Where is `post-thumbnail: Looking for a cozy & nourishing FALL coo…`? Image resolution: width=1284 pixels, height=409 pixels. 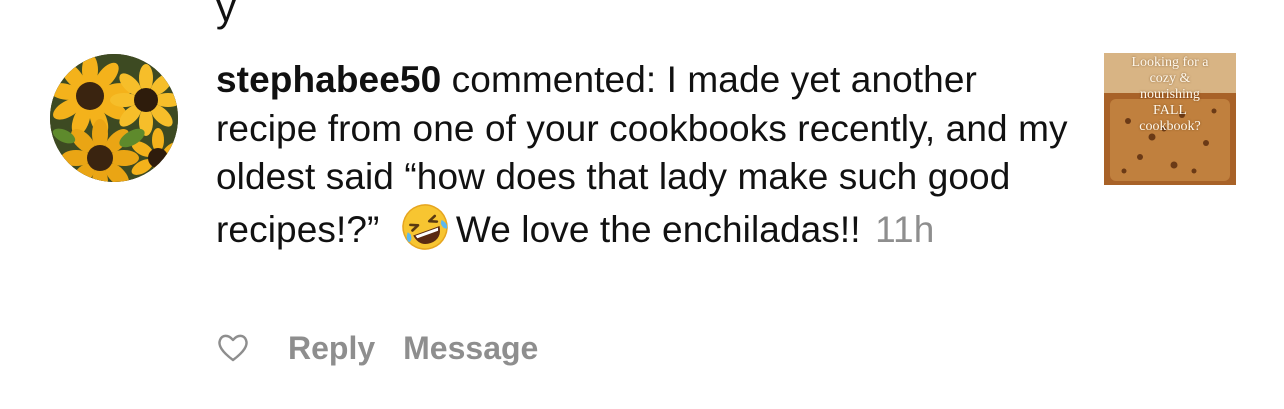
post-thumbnail: Looking for a cozy & nourishing FALL coo… is located at coordinates (1170, 119).